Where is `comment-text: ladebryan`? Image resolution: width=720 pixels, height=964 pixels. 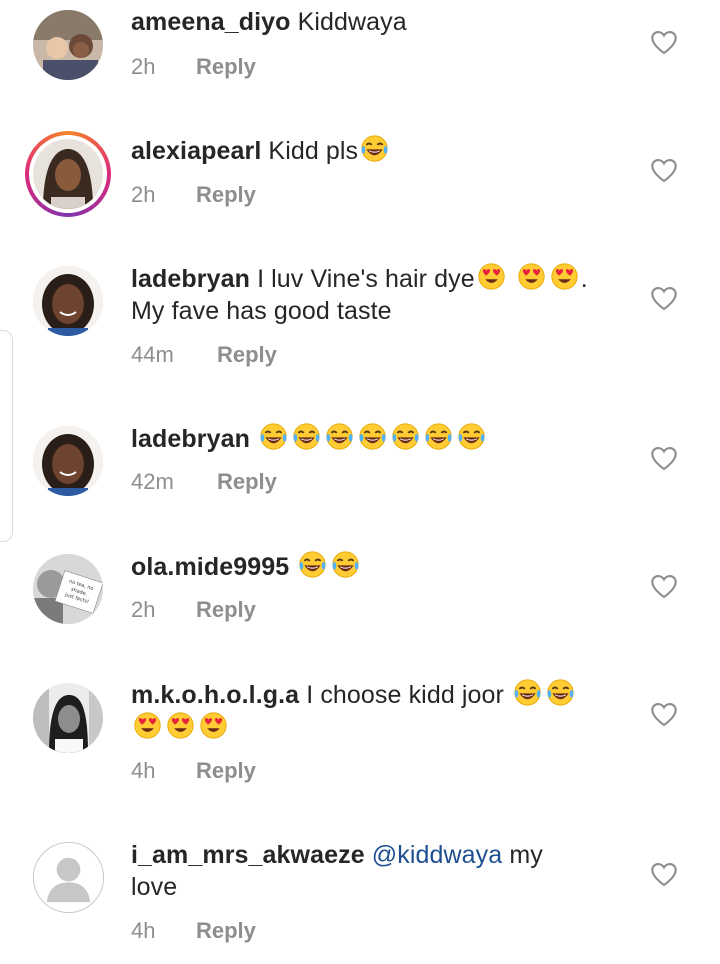
comment-text: ladebryan is located at coordinates (376, 438).